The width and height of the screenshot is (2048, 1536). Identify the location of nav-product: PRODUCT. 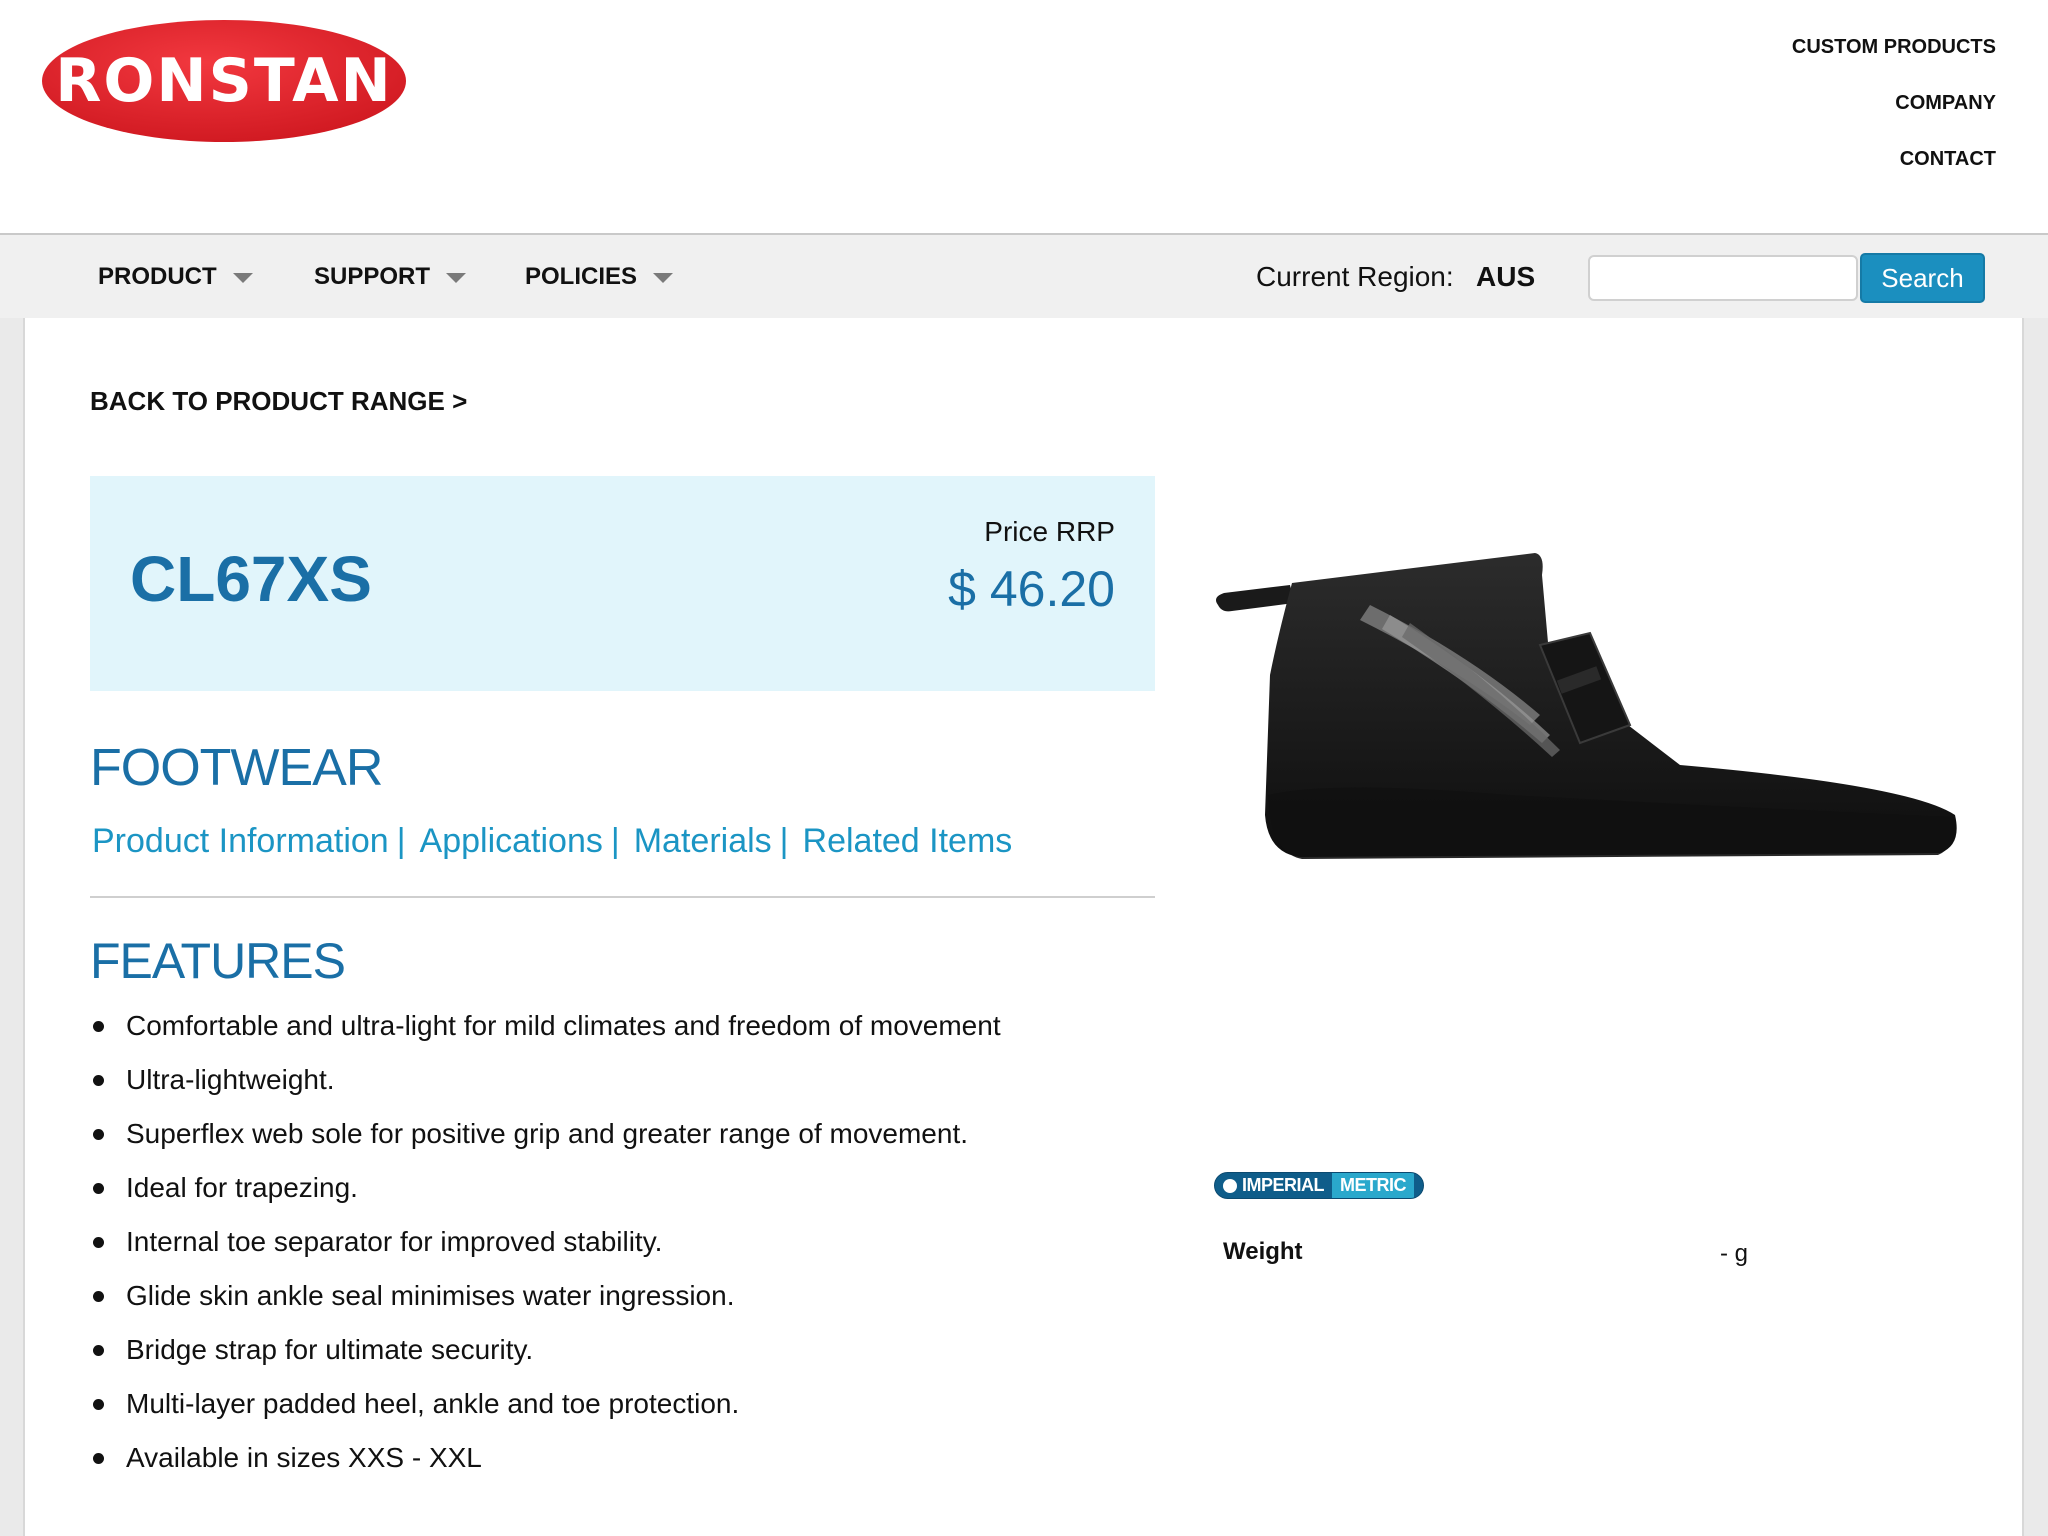
(175, 277).